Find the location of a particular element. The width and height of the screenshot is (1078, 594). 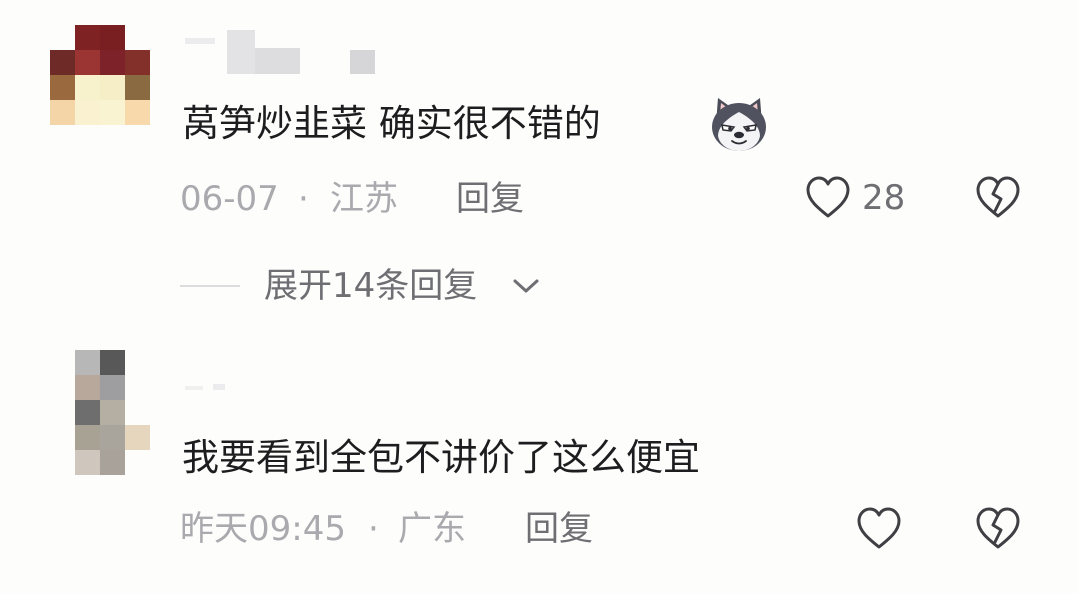

comment-location: 江苏 is located at coordinates (364, 199).